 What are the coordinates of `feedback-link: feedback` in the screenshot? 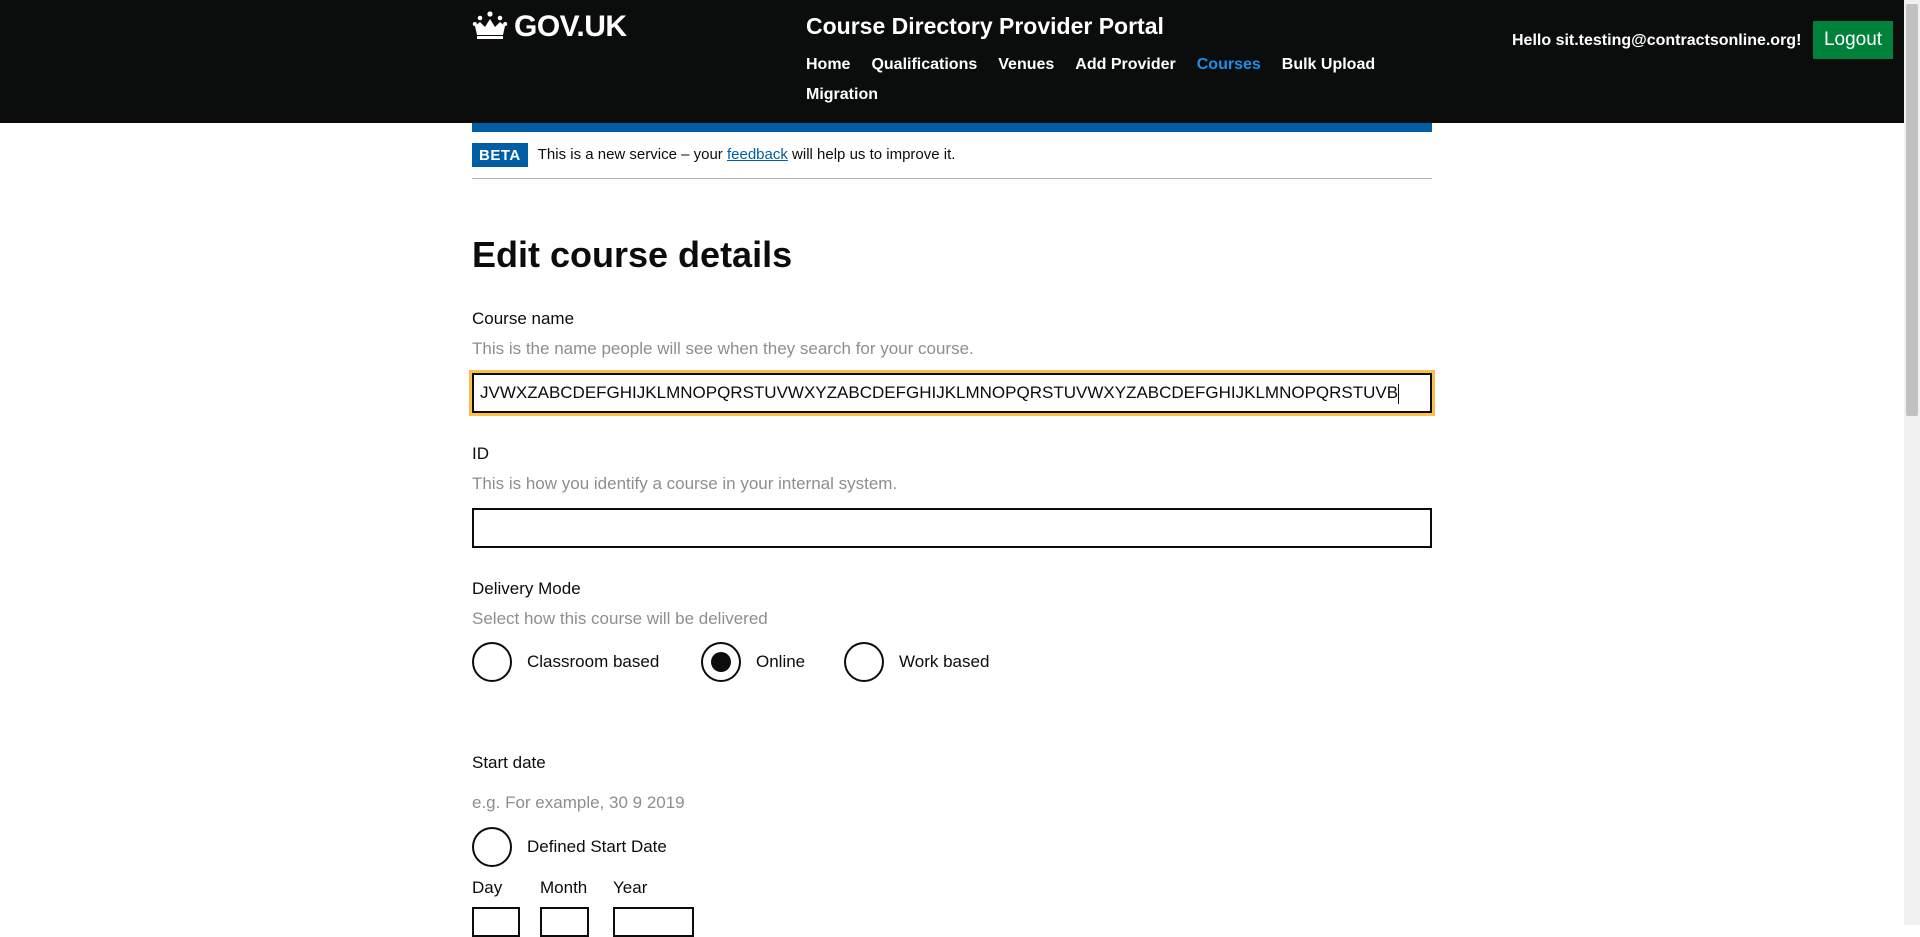 It's located at (757, 154).